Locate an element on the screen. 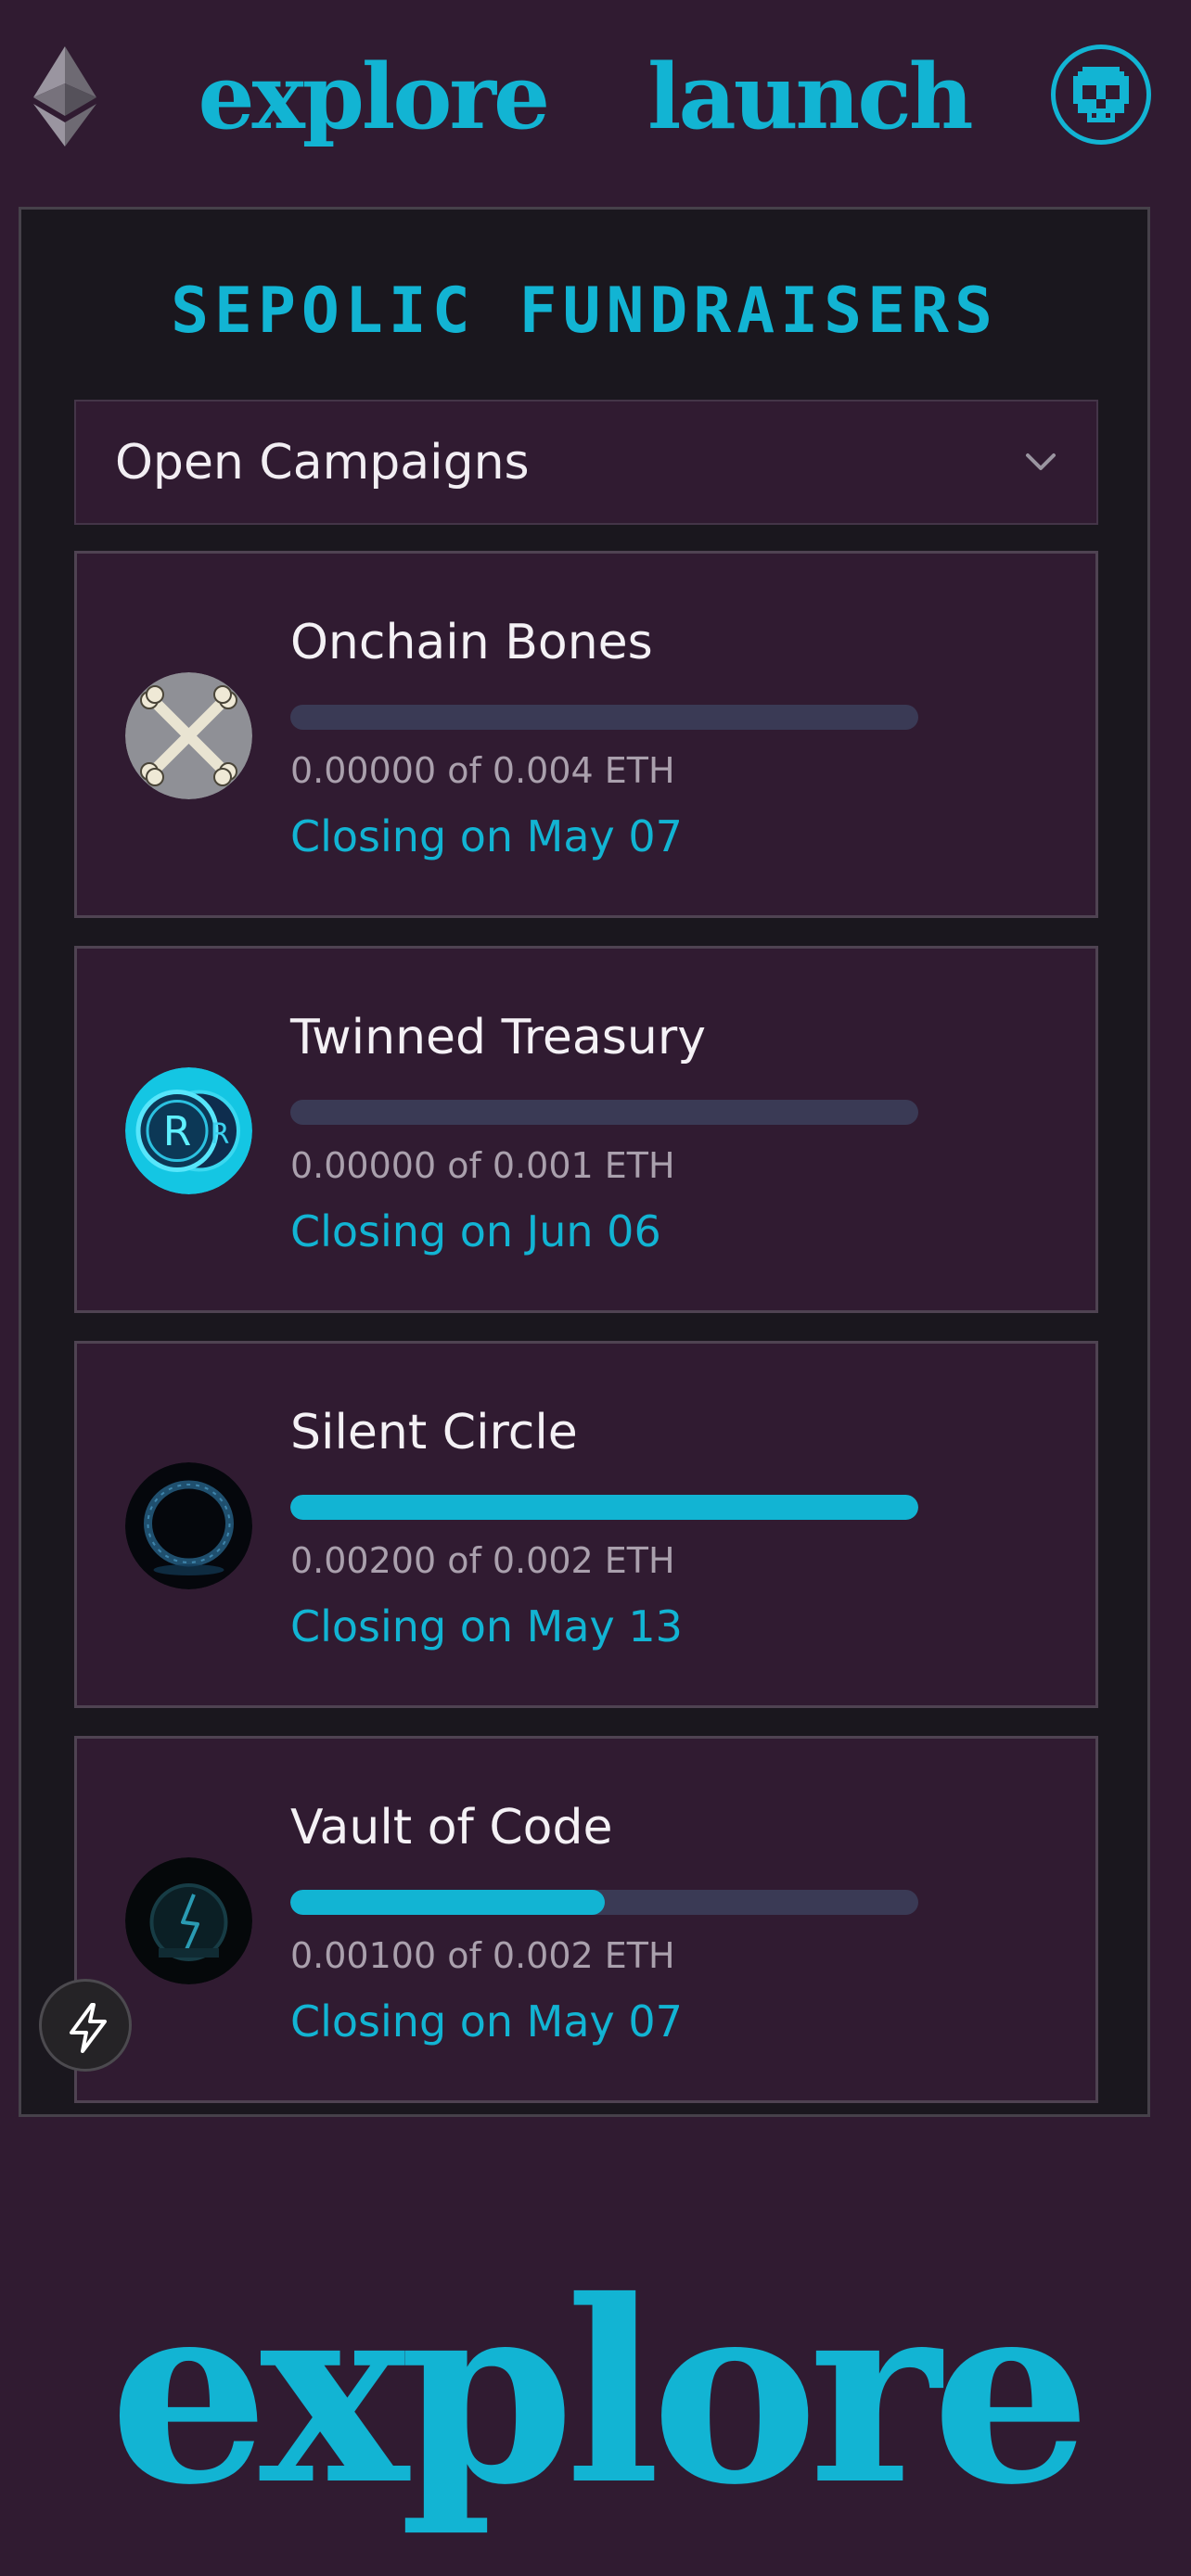 The image size is (1191, 2576). closing-date: Closing on Jun 06 is located at coordinates (475, 1231).